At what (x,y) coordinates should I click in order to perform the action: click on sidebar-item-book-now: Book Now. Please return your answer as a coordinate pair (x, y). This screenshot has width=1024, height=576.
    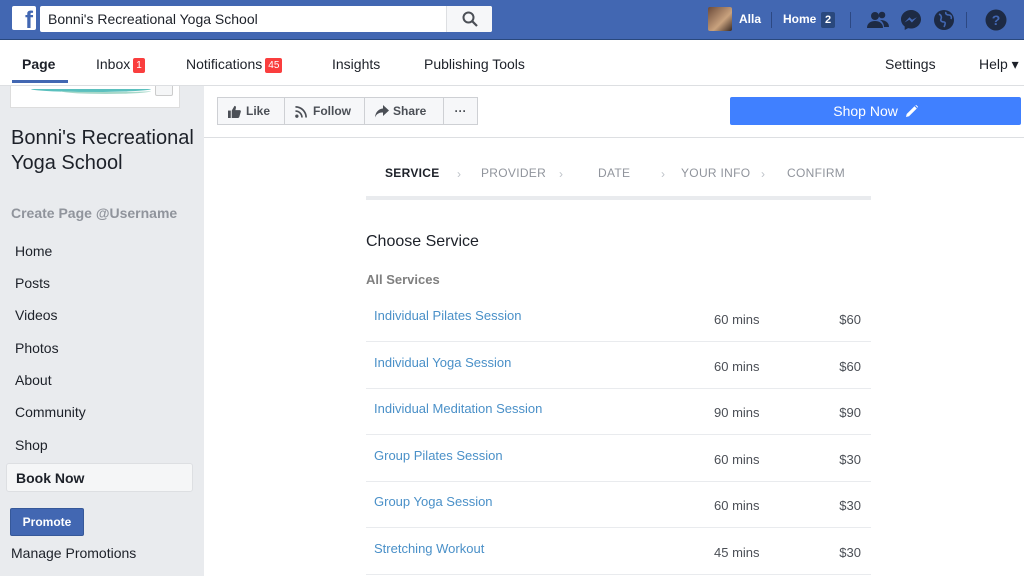
    Looking at the image, I should click on (99, 477).